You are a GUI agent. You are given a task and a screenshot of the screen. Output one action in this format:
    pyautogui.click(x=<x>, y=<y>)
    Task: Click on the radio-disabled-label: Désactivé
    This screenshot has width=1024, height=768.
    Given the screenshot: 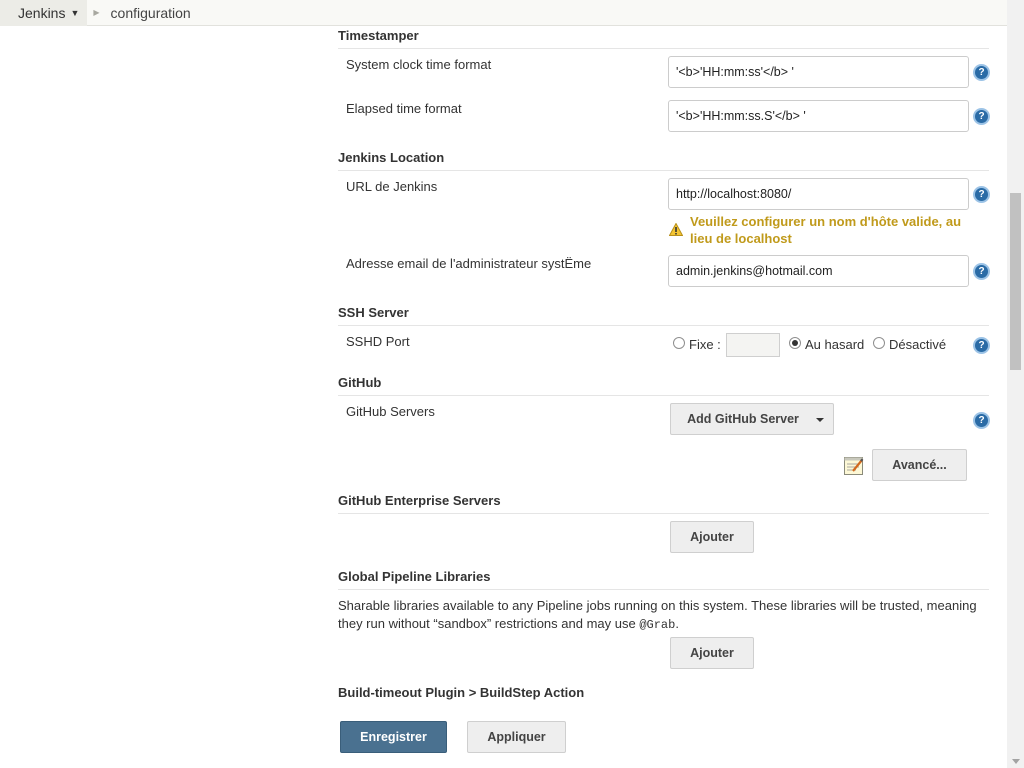 What is the action you would take?
    pyautogui.click(x=918, y=344)
    